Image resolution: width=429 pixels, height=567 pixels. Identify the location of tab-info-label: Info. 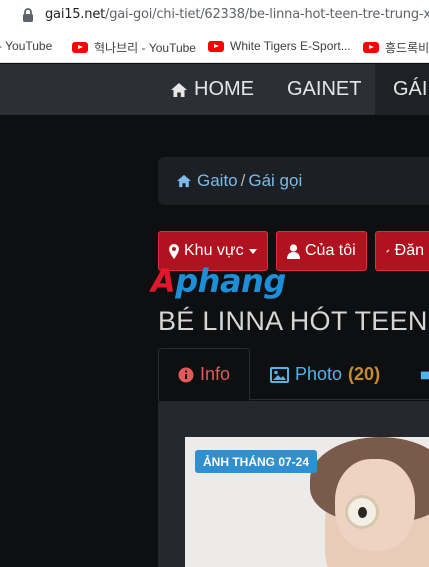
(215, 374).